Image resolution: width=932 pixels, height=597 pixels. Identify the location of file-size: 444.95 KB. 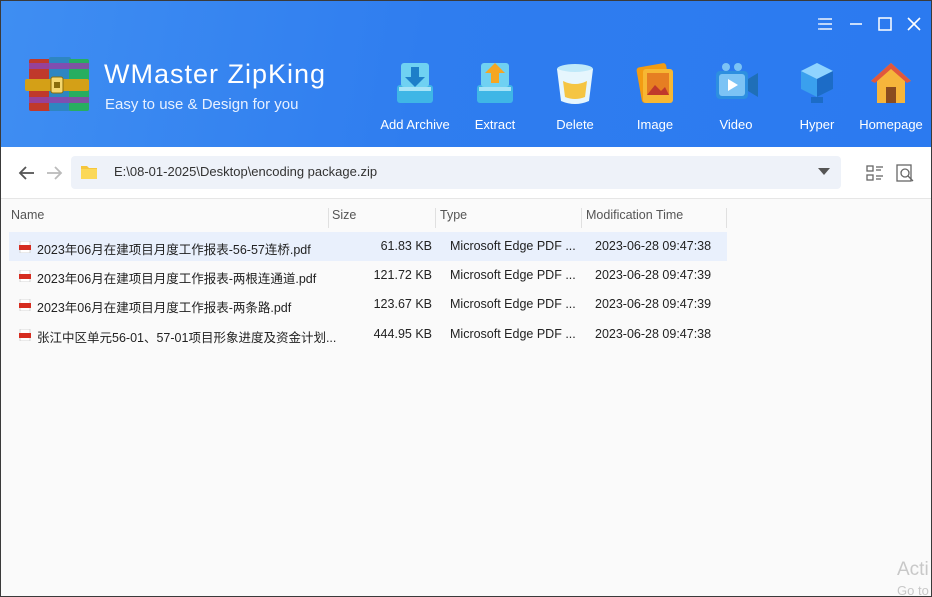
(402, 334).